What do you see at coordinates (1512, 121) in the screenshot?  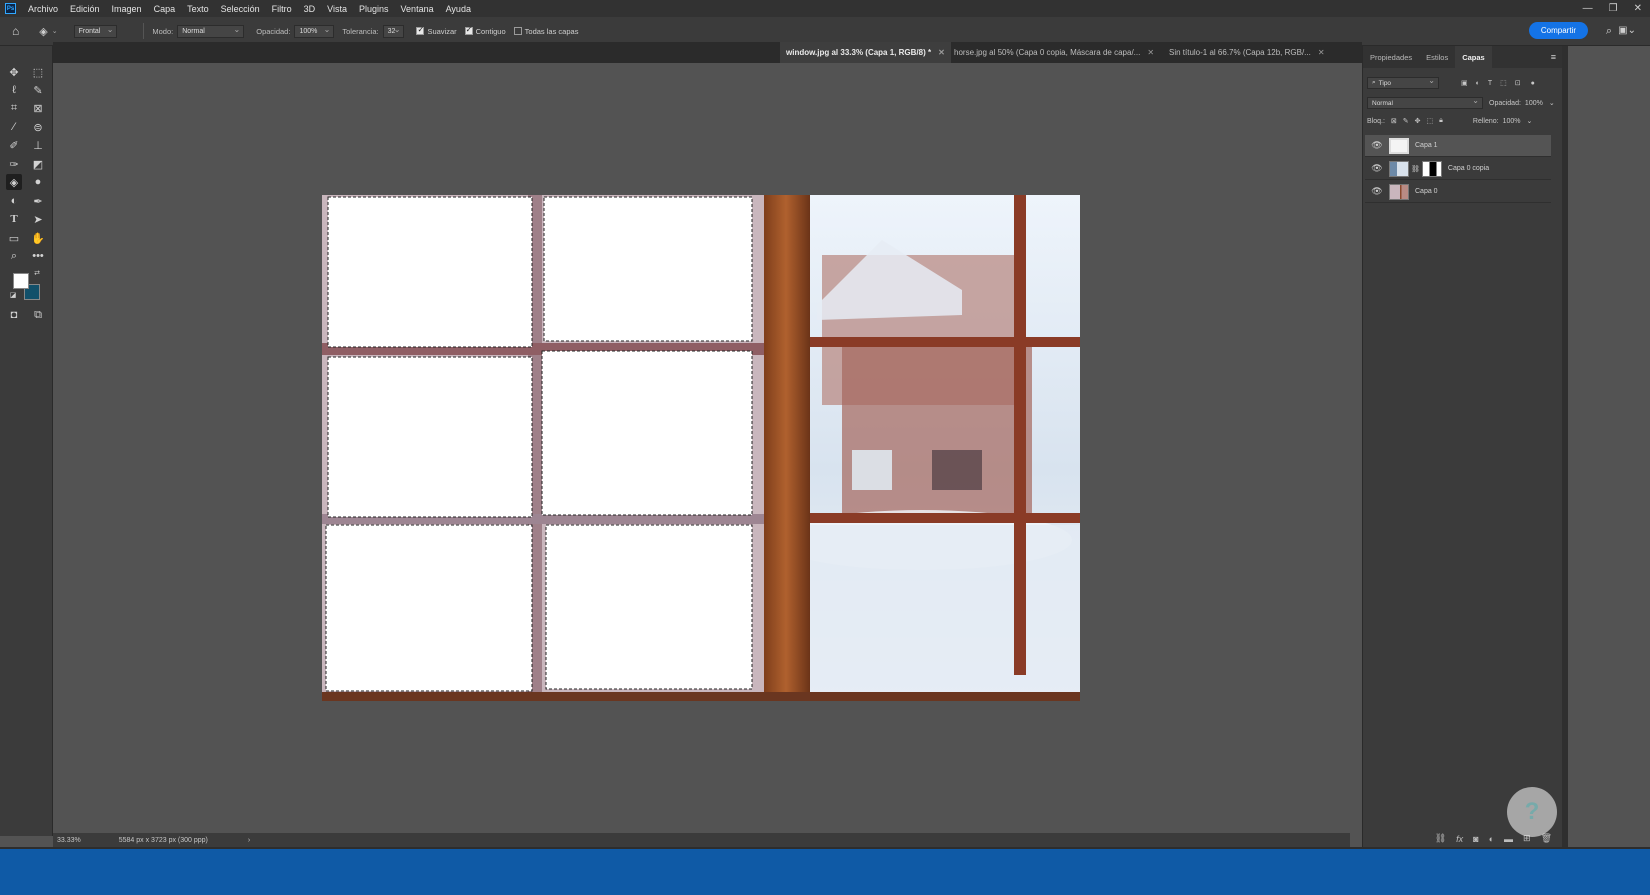 I see `fill-value: 100%` at bounding box center [1512, 121].